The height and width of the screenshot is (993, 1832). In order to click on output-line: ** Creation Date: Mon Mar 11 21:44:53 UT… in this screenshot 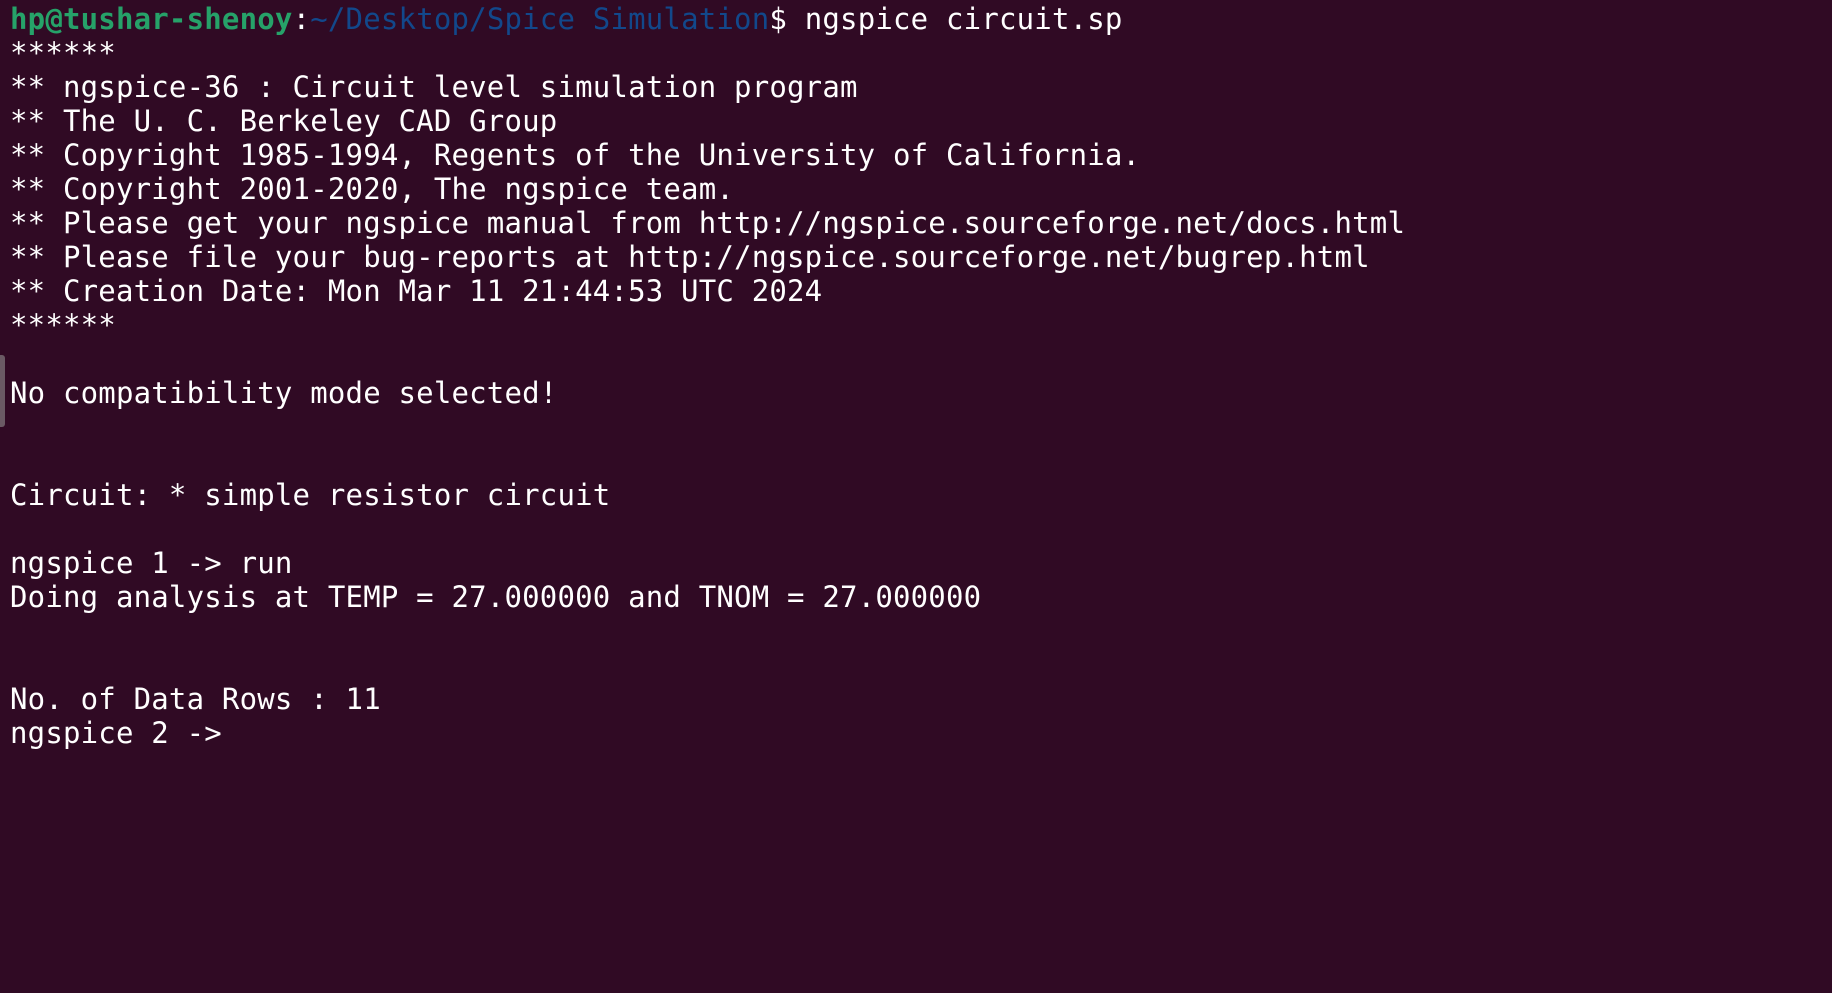, I will do `click(416, 291)`.